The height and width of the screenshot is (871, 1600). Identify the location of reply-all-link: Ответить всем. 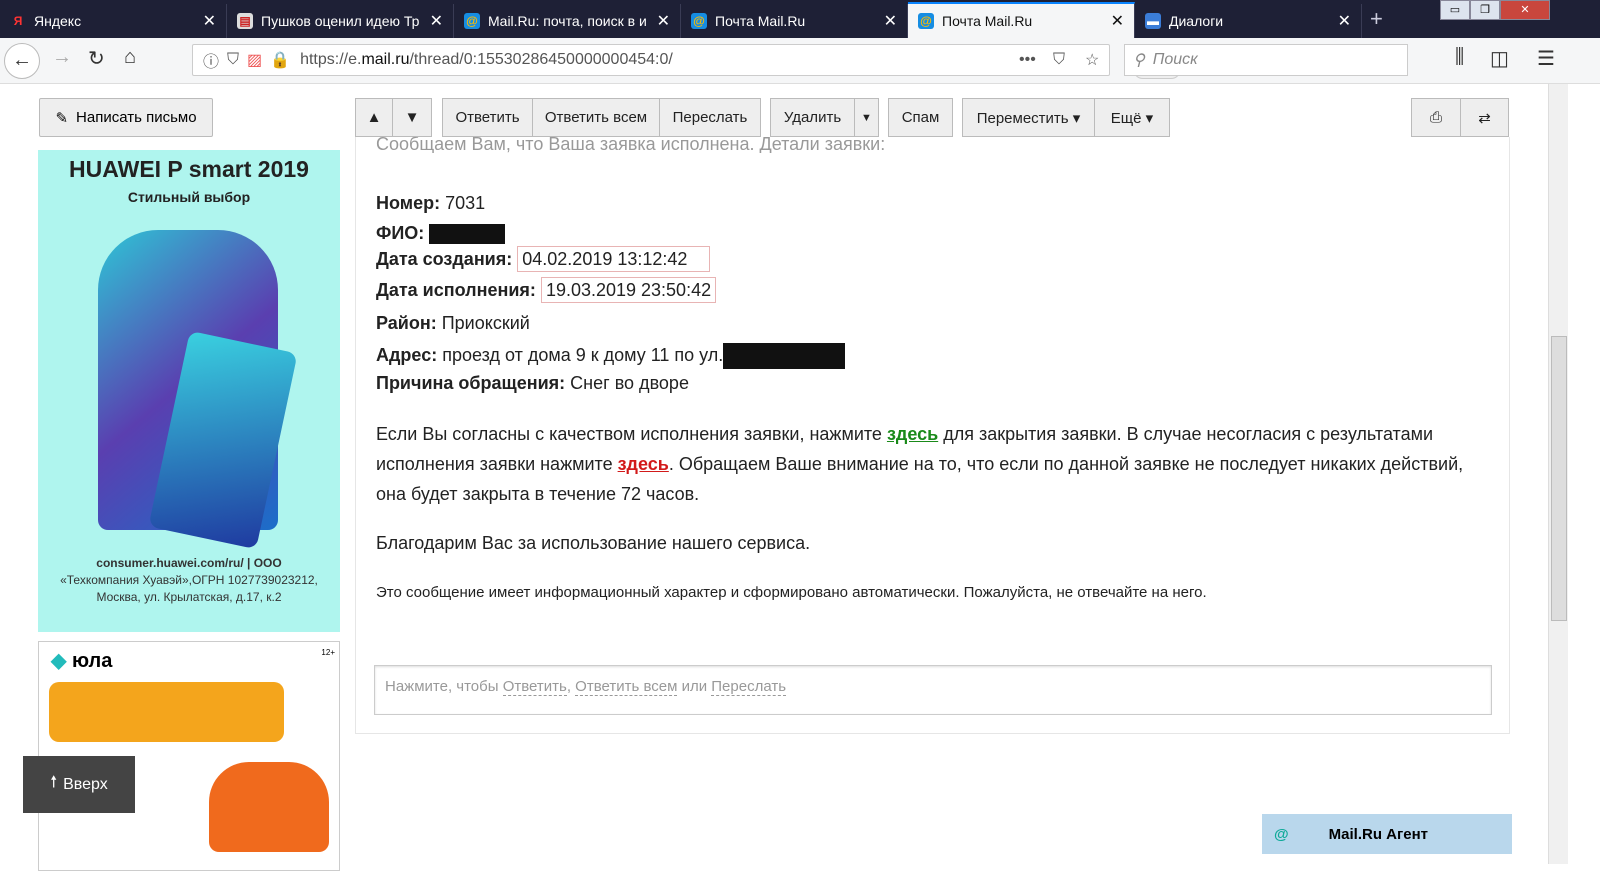
(626, 687).